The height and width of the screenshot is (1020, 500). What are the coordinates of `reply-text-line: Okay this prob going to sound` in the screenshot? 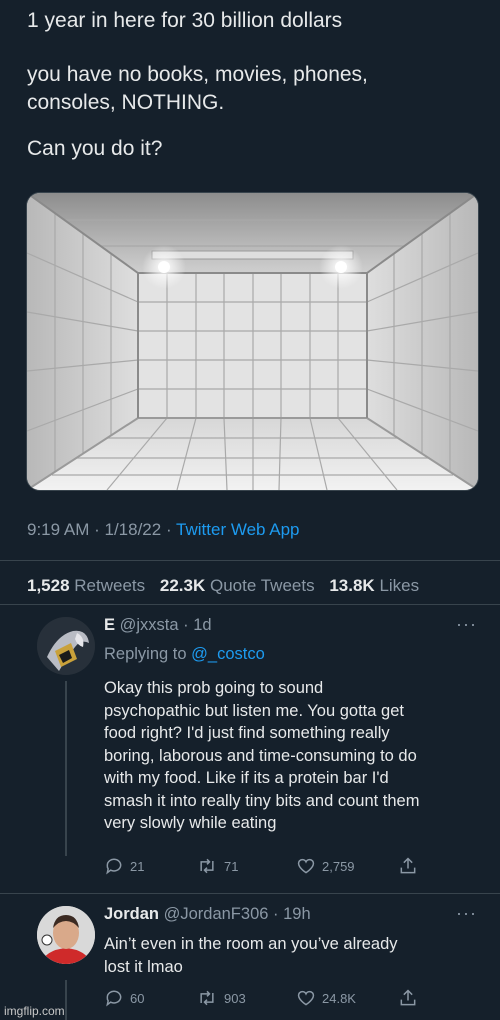 It's located at (214, 688).